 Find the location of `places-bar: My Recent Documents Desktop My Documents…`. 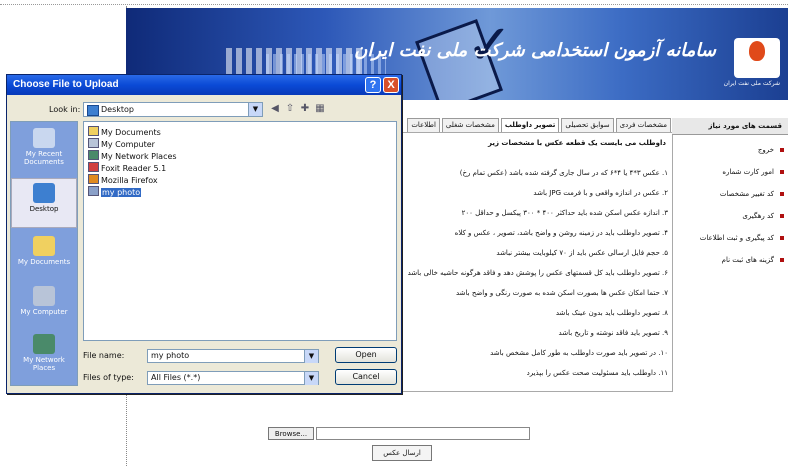

places-bar: My Recent Documents Desktop My Documents… is located at coordinates (44, 253).